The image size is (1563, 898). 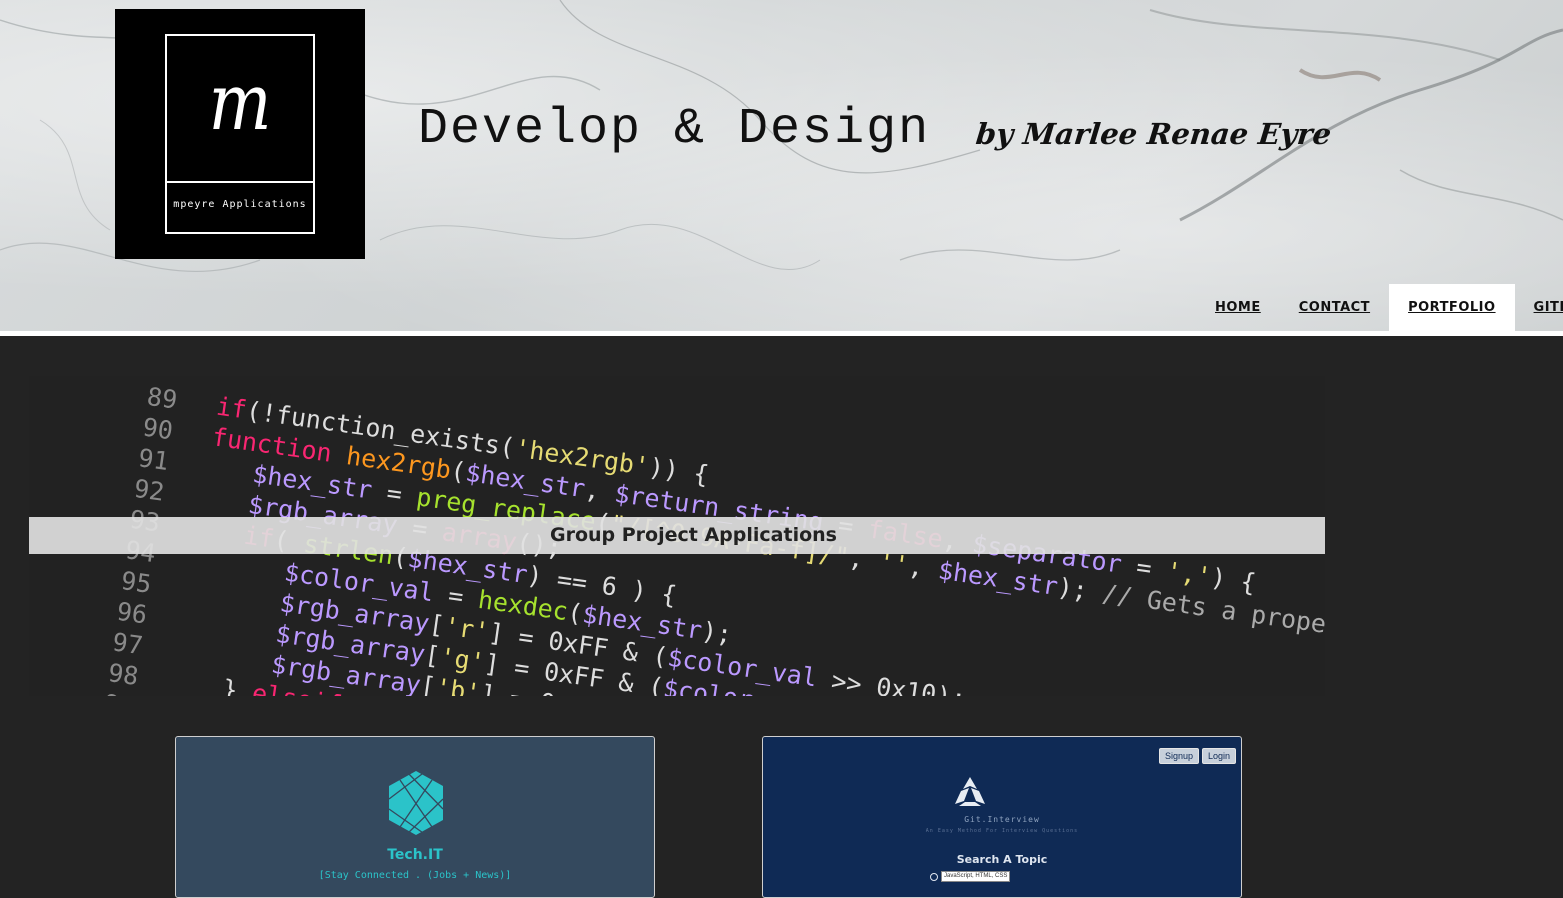 I want to click on login-button: Login, so click(x=1218, y=756).